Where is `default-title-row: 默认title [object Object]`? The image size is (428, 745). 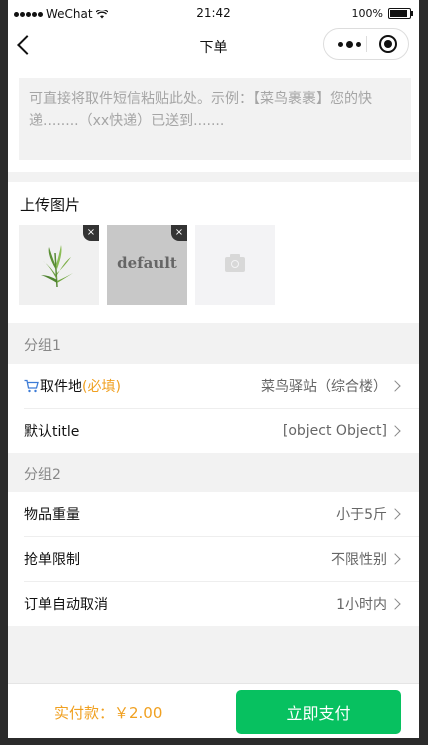 default-title-row: 默认title [object Object] is located at coordinates (221, 431).